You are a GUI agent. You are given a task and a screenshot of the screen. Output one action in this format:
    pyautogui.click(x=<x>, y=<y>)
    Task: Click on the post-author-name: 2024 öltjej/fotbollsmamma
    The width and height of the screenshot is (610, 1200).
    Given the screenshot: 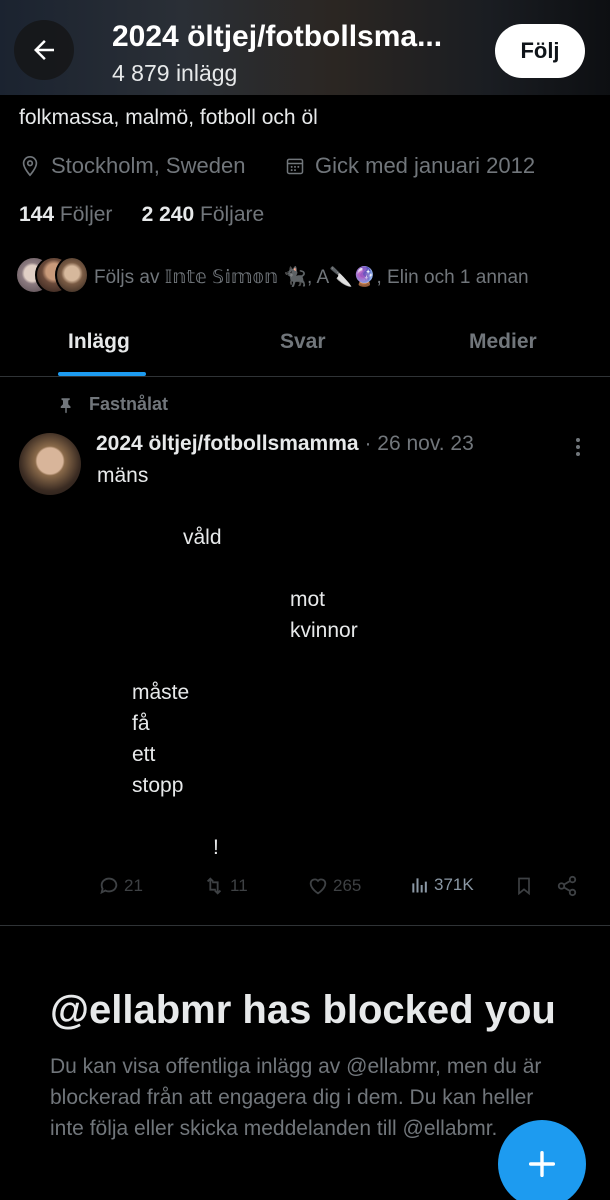 What is the action you would take?
    pyautogui.click(x=227, y=443)
    